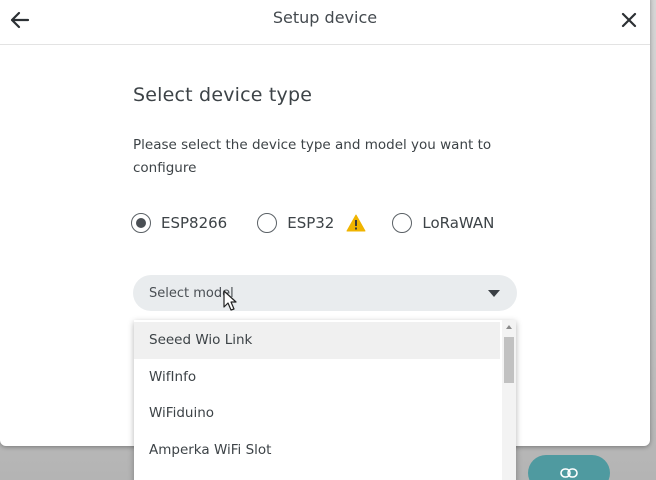  I want to click on radio-label-lorawan: LoRaWAN, so click(458, 223).